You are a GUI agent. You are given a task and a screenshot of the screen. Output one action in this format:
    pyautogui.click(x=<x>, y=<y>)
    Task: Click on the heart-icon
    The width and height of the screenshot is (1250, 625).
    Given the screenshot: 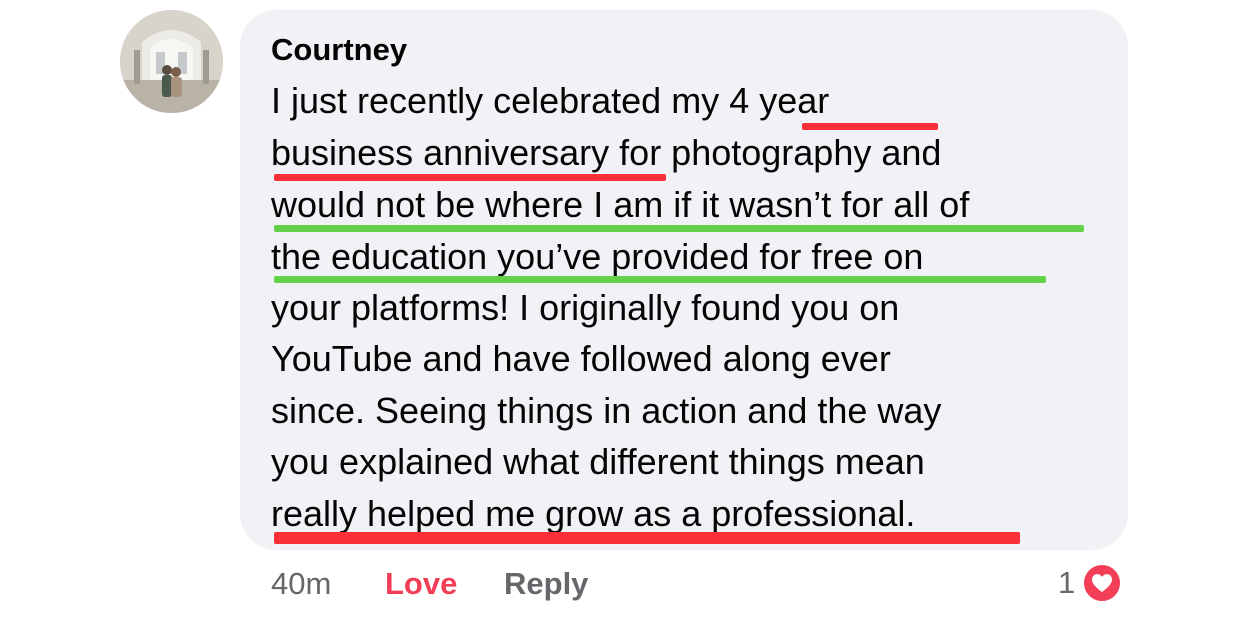 What is the action you would take?
    pyautogui.click(x=1102, y=583)
    